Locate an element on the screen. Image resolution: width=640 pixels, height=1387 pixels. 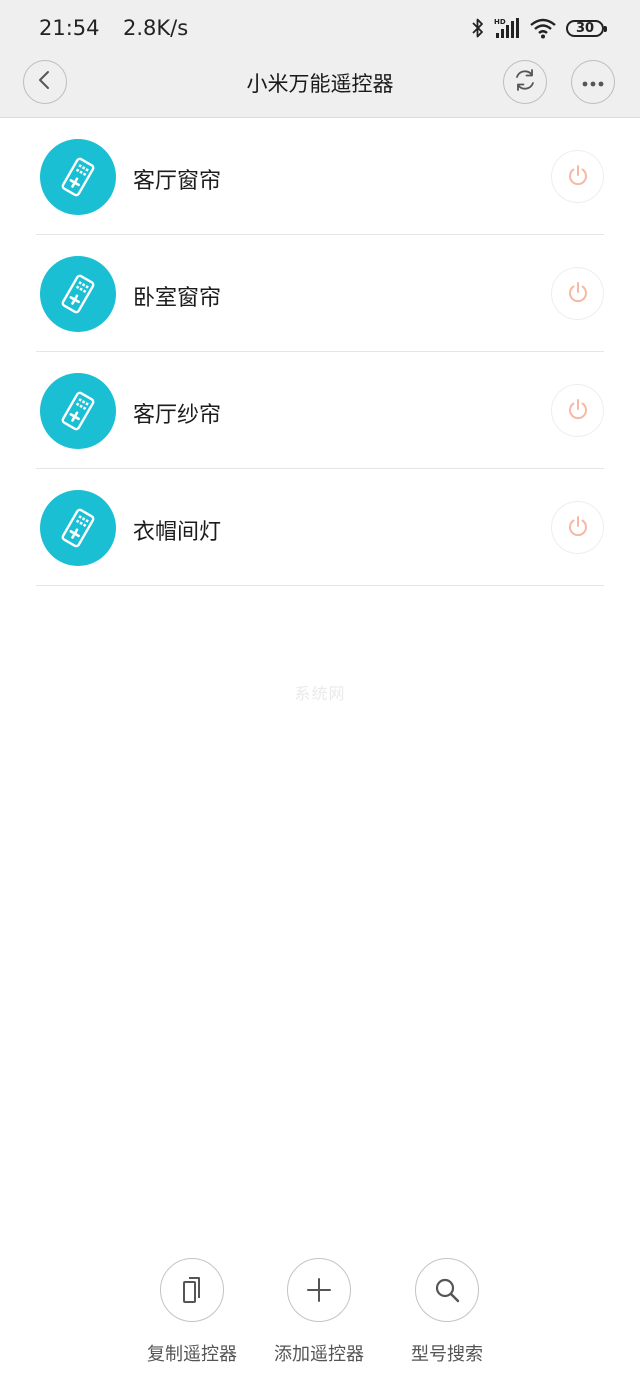
more-button is located at coordinates (593, 82).